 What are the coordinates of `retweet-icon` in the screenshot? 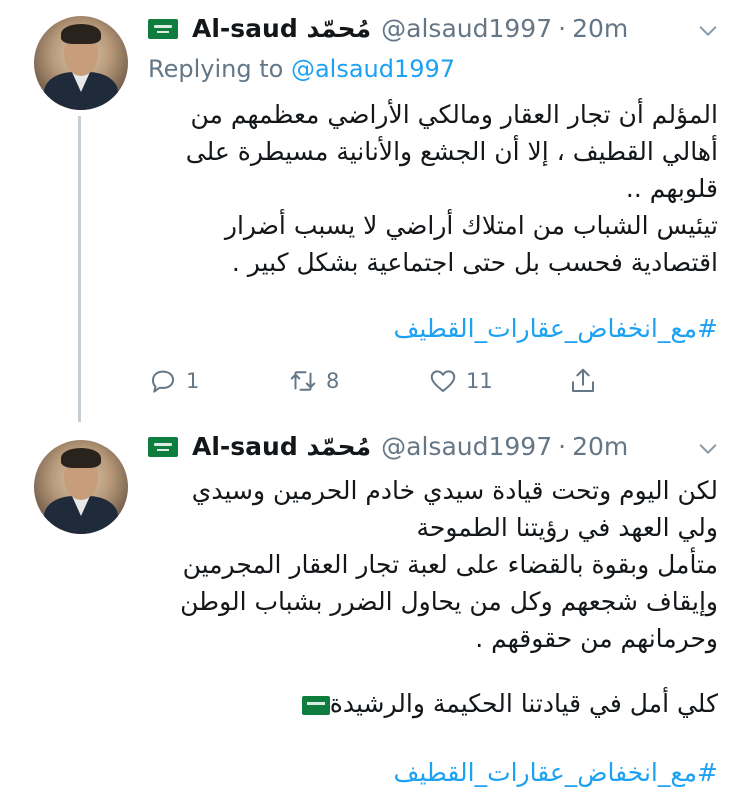 It's located at (303, 381).